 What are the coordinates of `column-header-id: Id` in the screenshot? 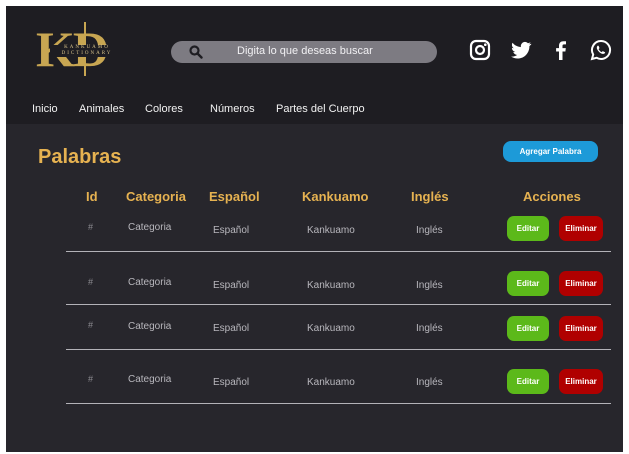 It's located at (92, 196).